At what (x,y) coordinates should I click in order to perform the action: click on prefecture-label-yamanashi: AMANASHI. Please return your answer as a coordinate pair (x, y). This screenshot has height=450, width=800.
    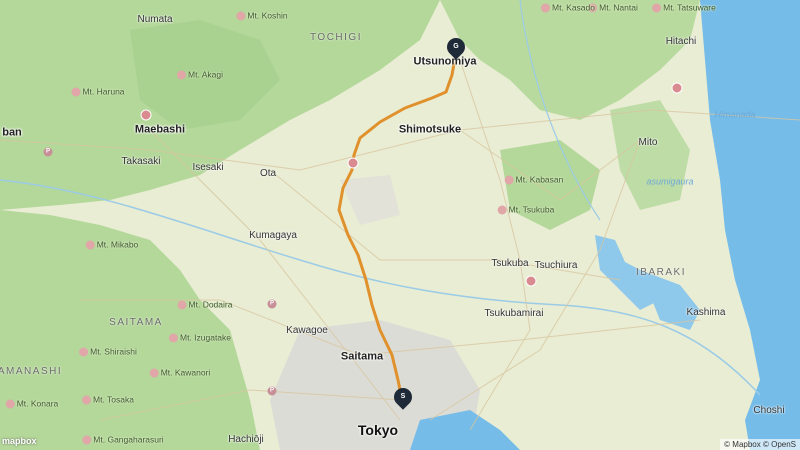
    Looking at the image, I should click on (31, 371).